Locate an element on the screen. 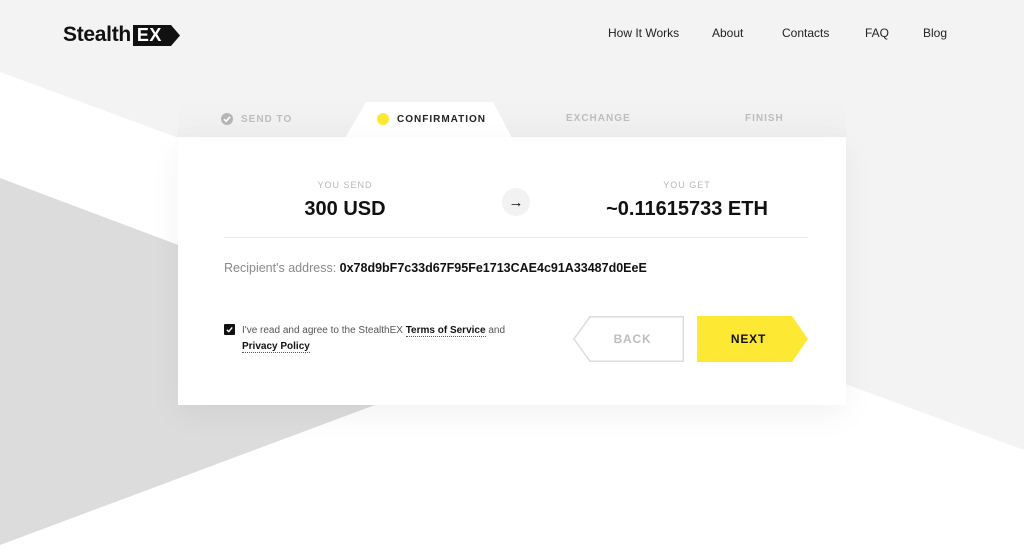  you-get-label: YOU GET is located at coordinates (687, 185).